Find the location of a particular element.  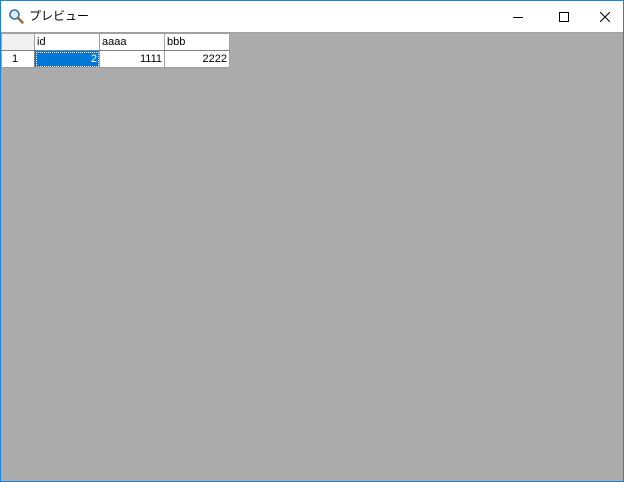

close-icon is located at coordinates (605, 16).